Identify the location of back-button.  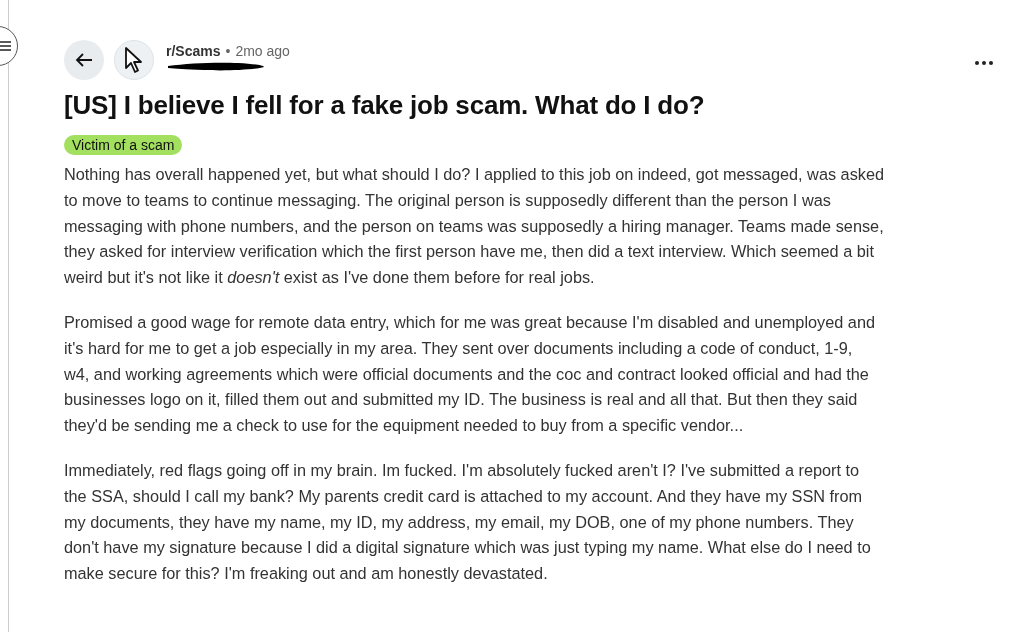
(84, 60).